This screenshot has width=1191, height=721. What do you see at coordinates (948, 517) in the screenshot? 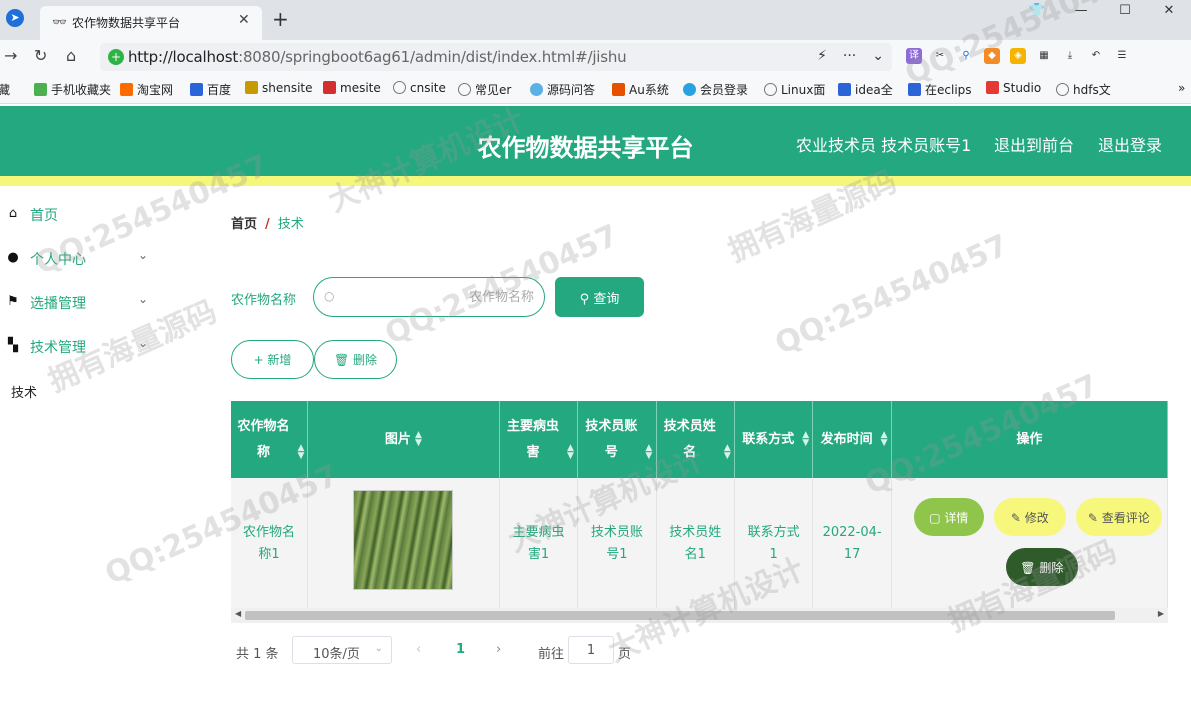
I see `detail-button: ▢ 详情` at bounding box center [948, 517].